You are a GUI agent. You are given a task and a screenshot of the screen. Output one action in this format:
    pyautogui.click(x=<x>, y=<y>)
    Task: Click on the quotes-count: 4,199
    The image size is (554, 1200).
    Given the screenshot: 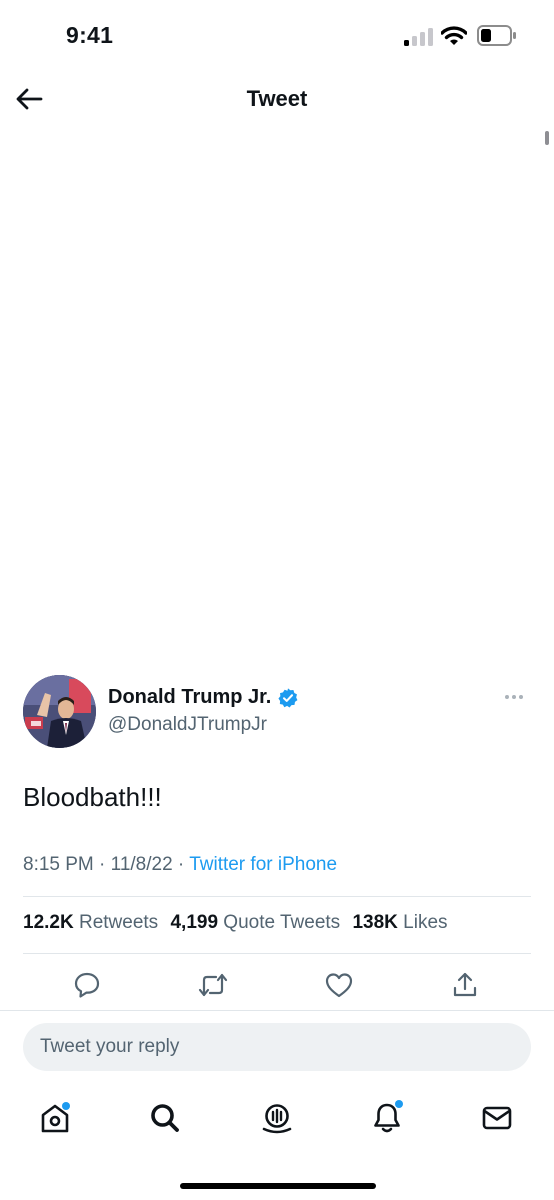 What is the action you would take?
    pyautogui.click(x=194, y=922)
    